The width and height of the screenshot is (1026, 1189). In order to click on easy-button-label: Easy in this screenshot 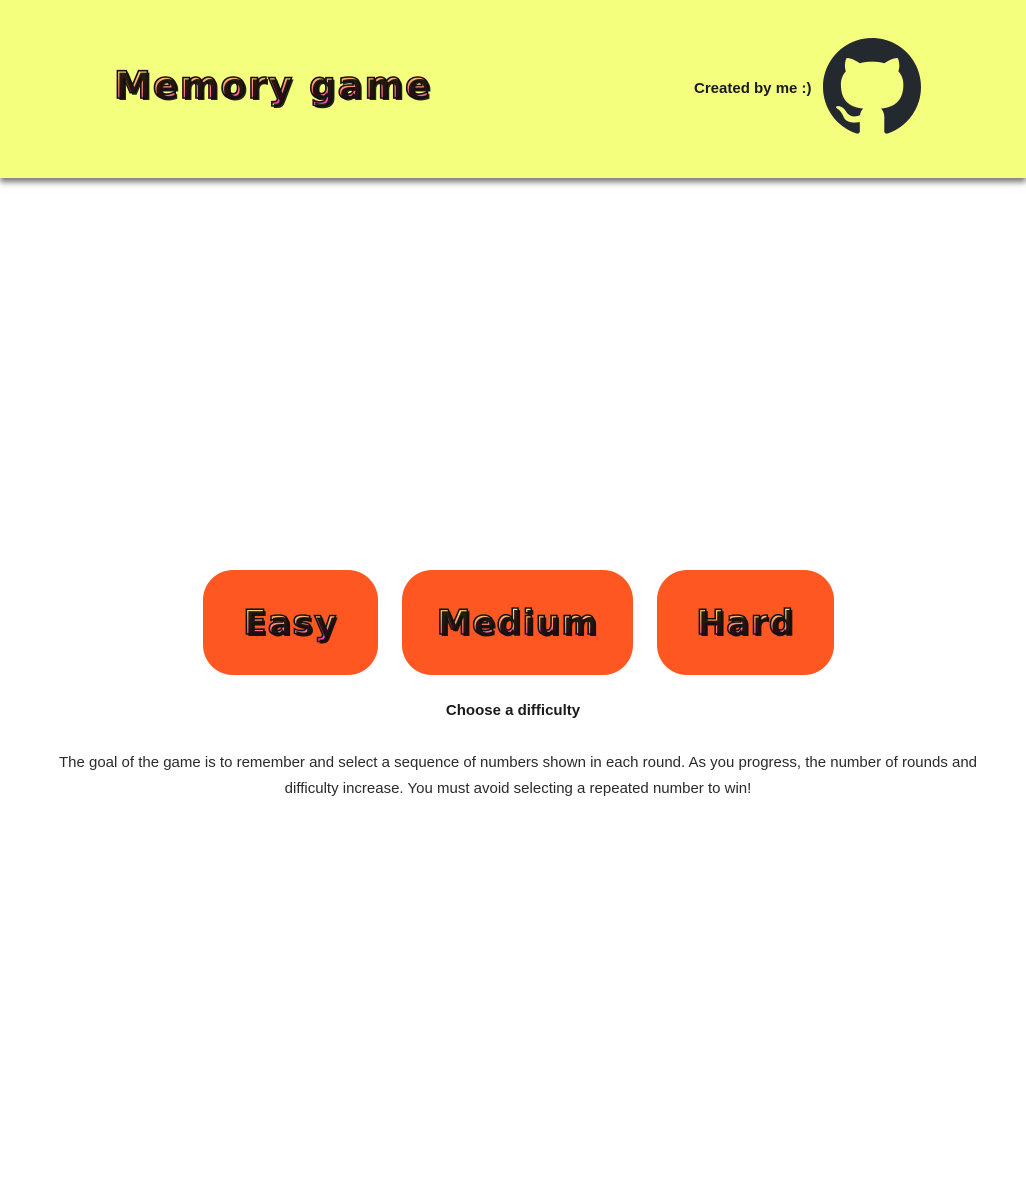, I will do `click(290, 622)`.